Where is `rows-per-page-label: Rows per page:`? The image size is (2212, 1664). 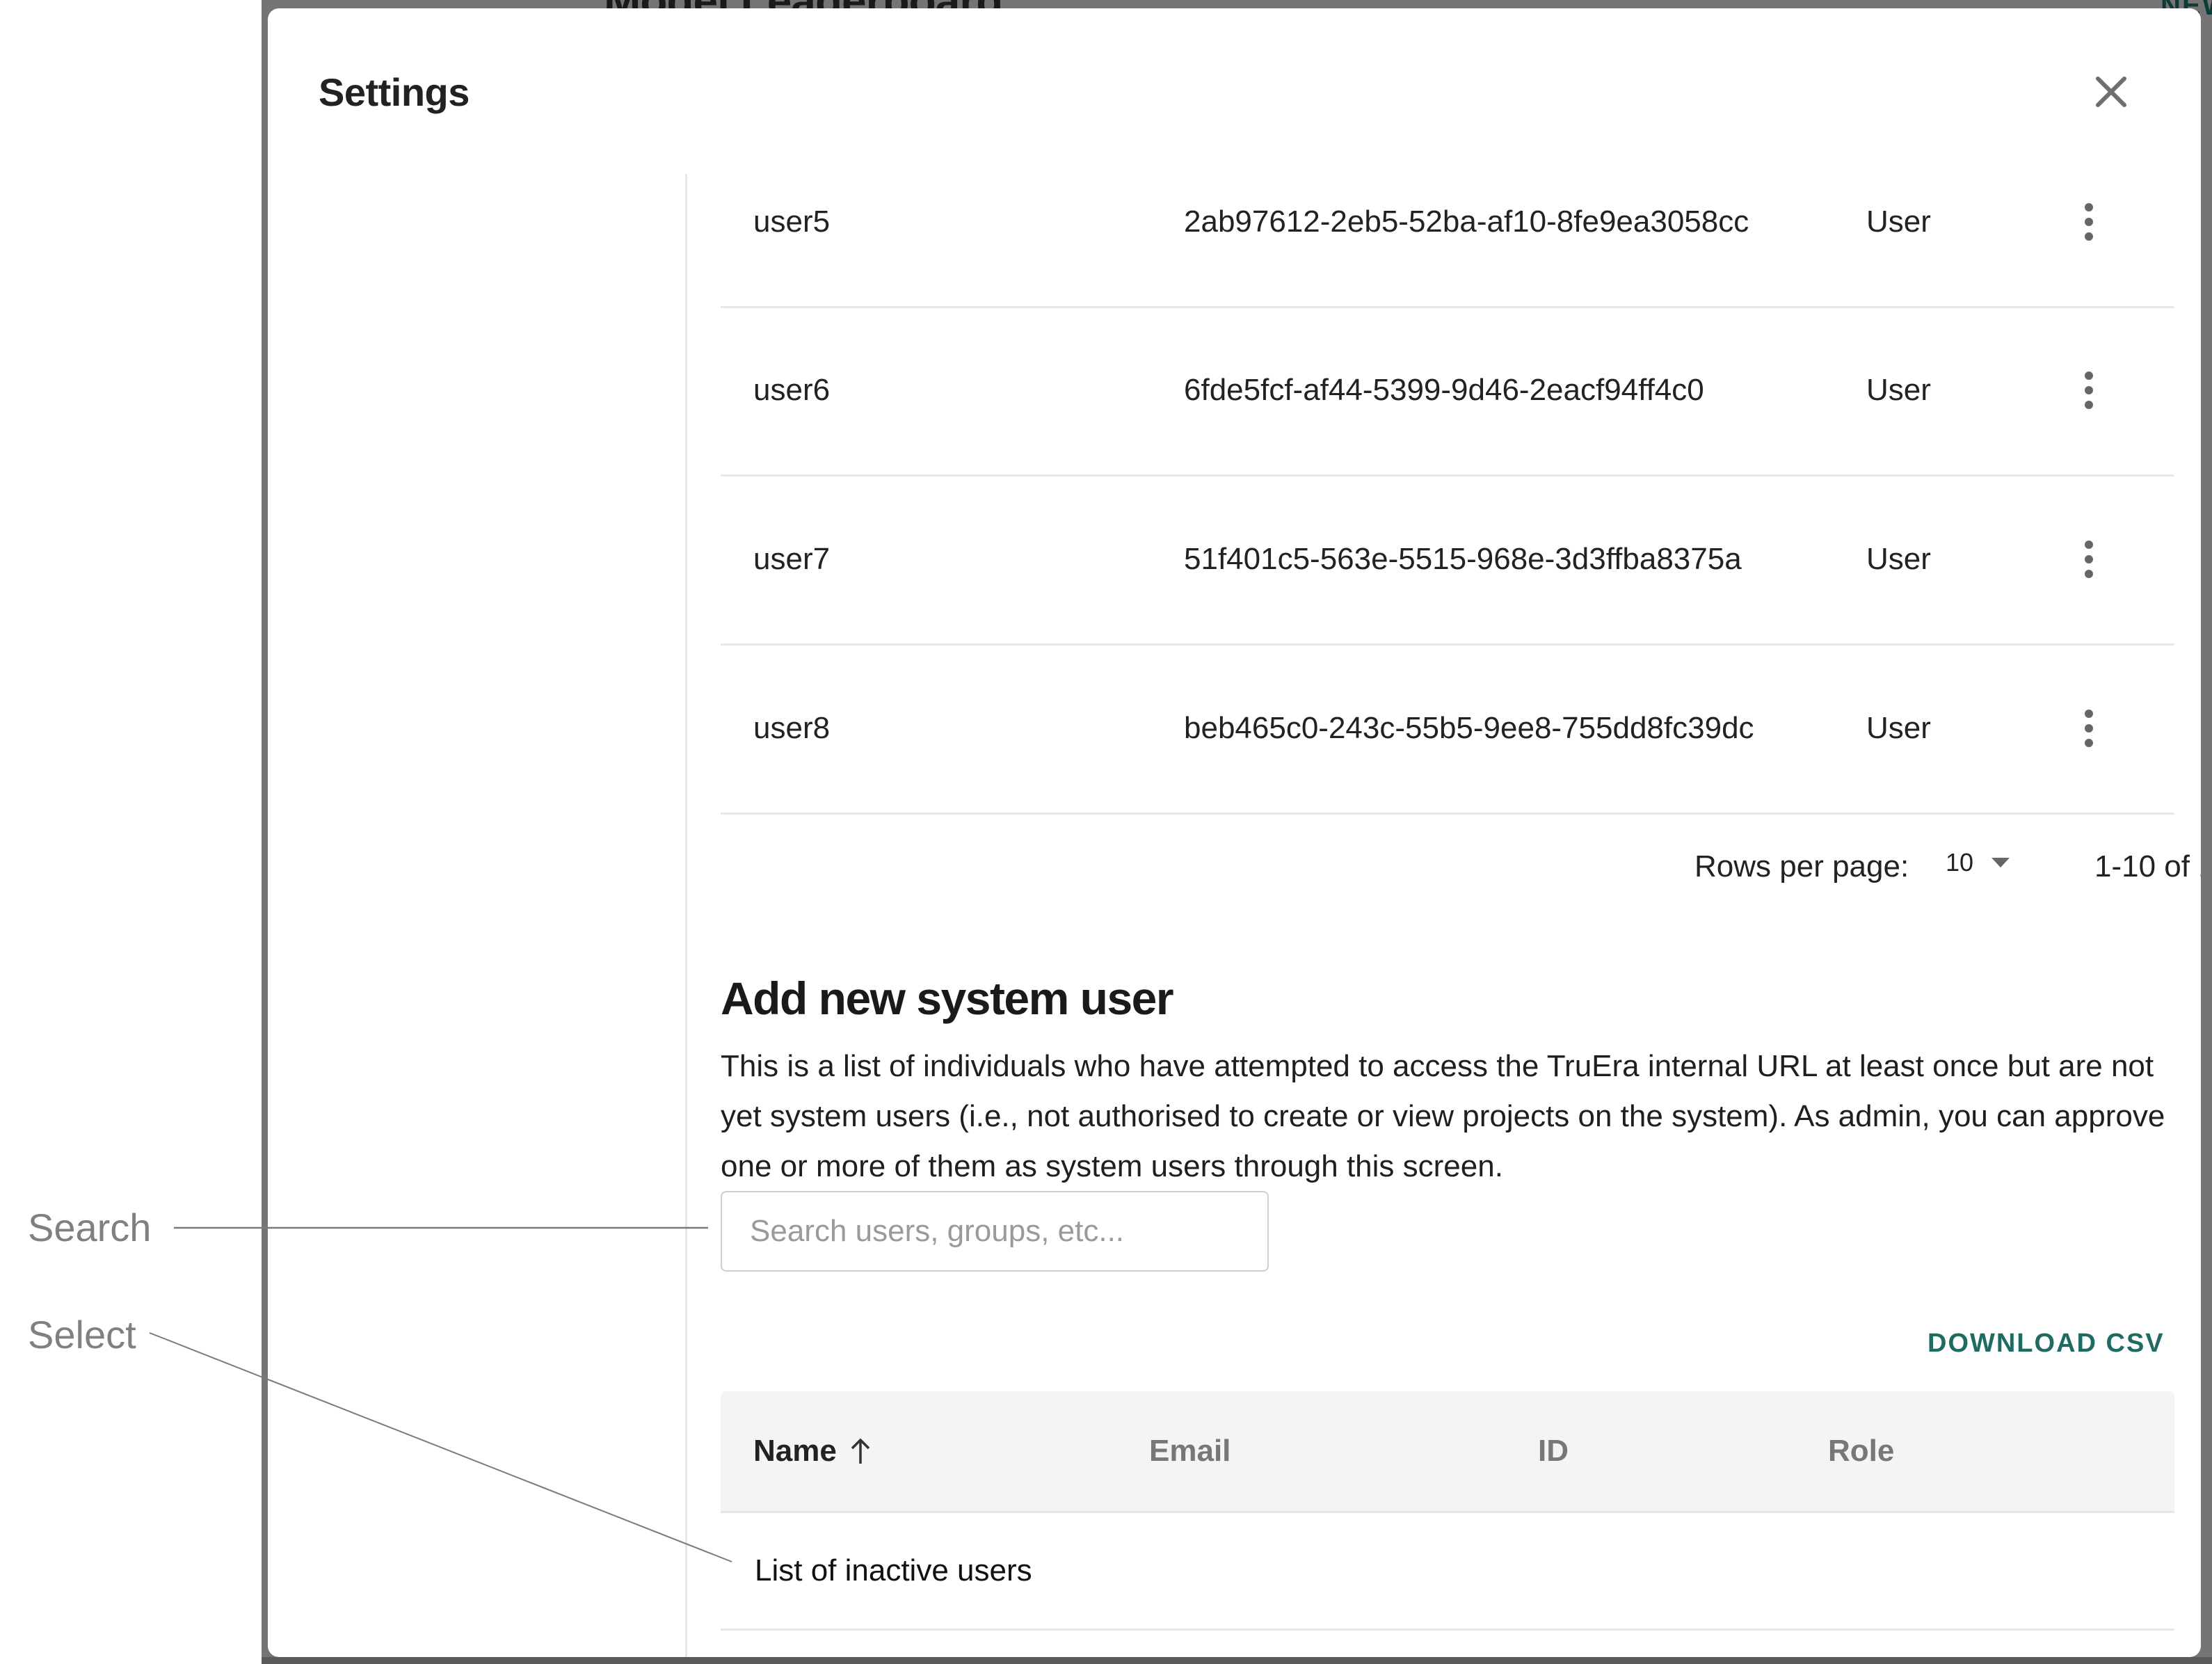 rows-per-page-label: Rows per page: is located at coordinates (1801, 866).